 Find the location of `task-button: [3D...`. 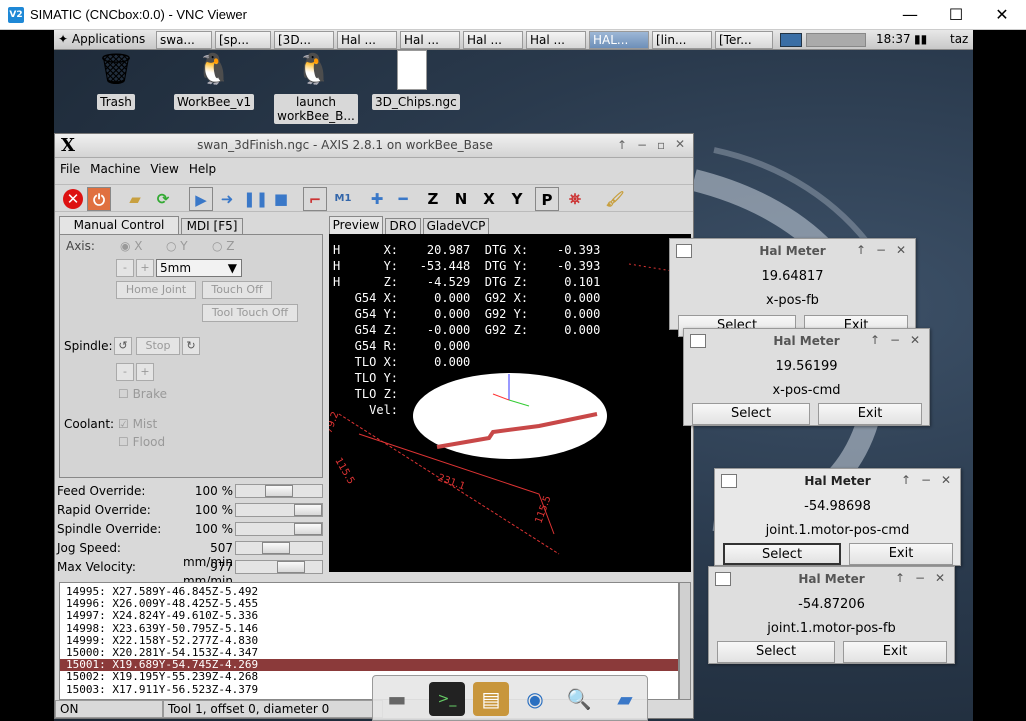

task-button: [3D... is located at coordinates (304, 40).